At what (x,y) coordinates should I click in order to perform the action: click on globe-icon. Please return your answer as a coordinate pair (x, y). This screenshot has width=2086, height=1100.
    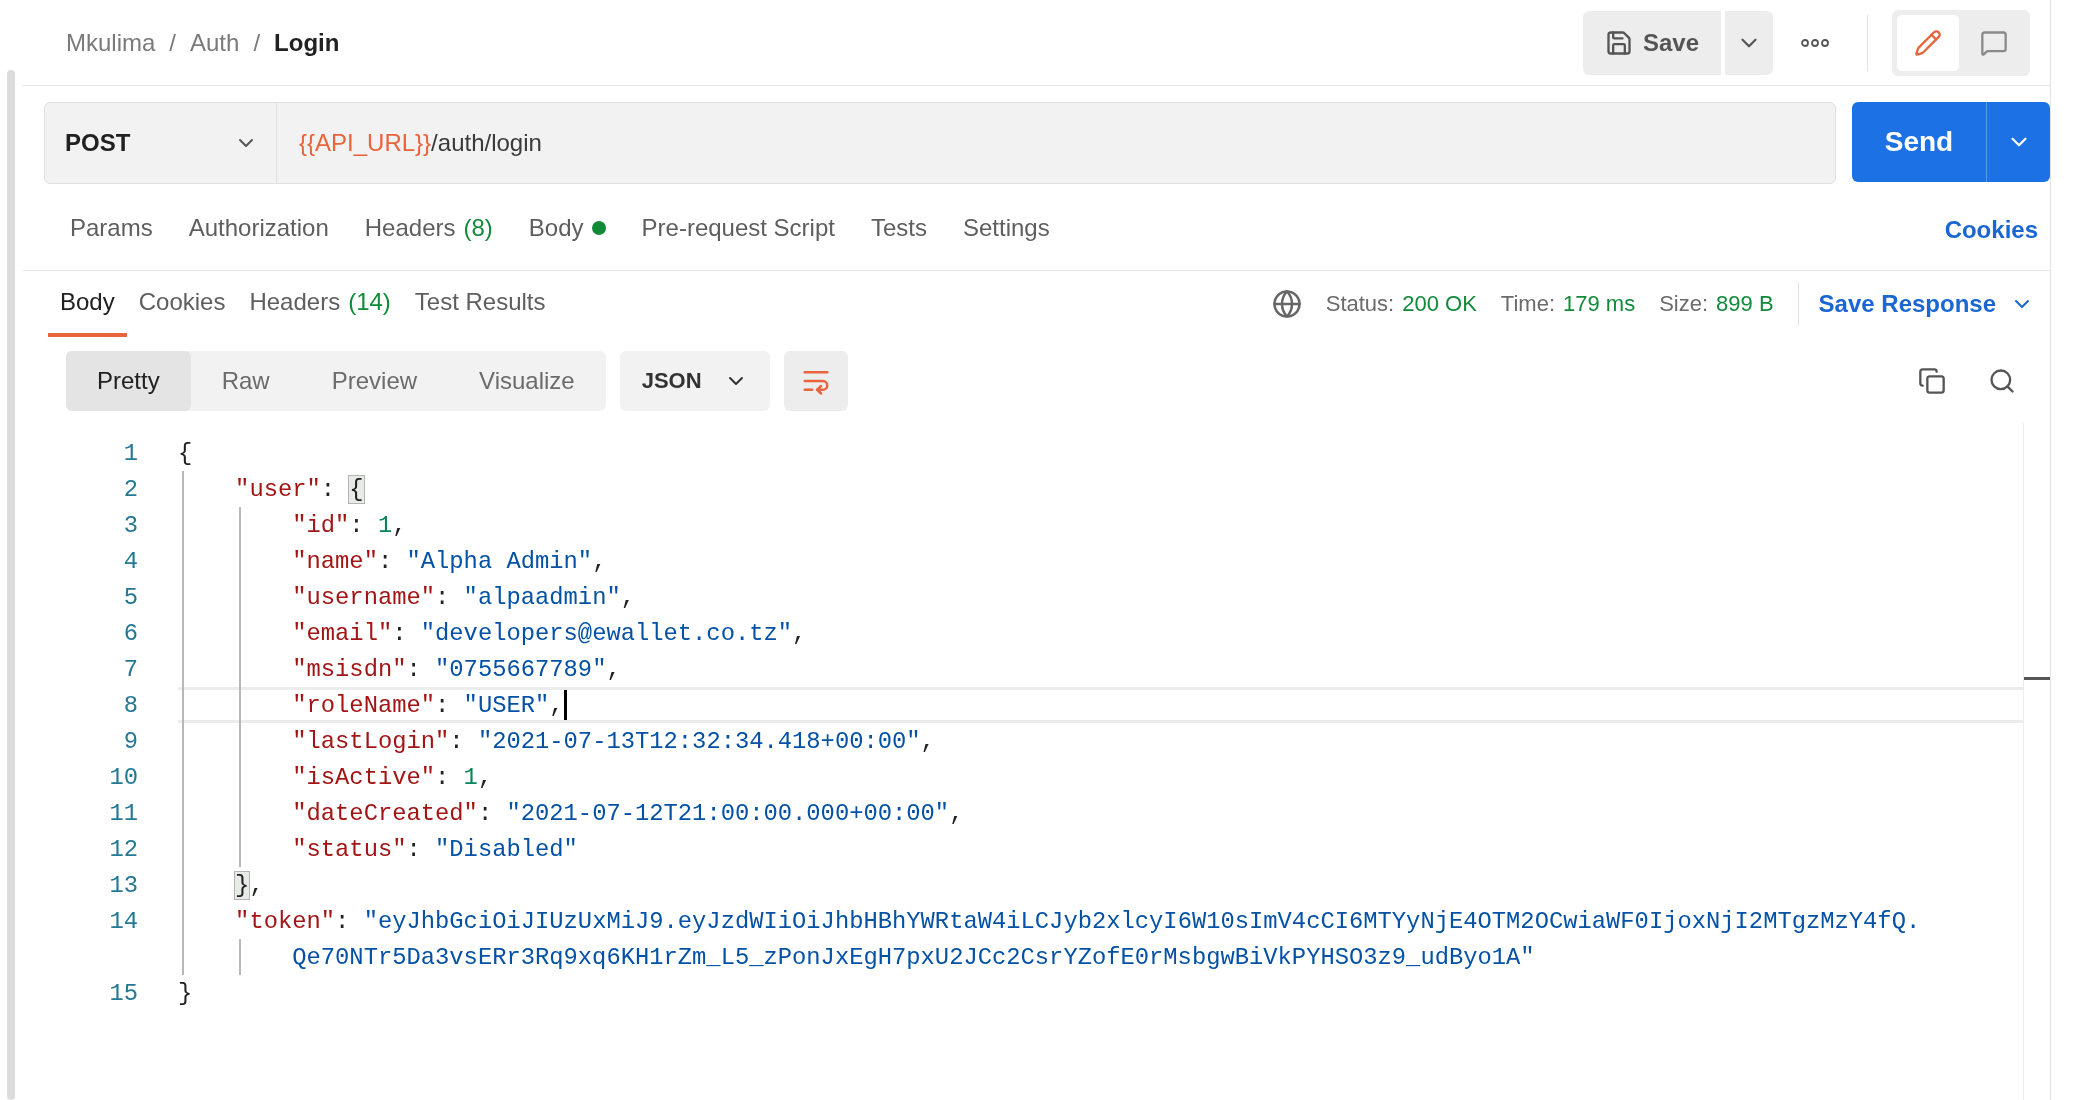
    Looking at the image, I should click on (1286, 304).